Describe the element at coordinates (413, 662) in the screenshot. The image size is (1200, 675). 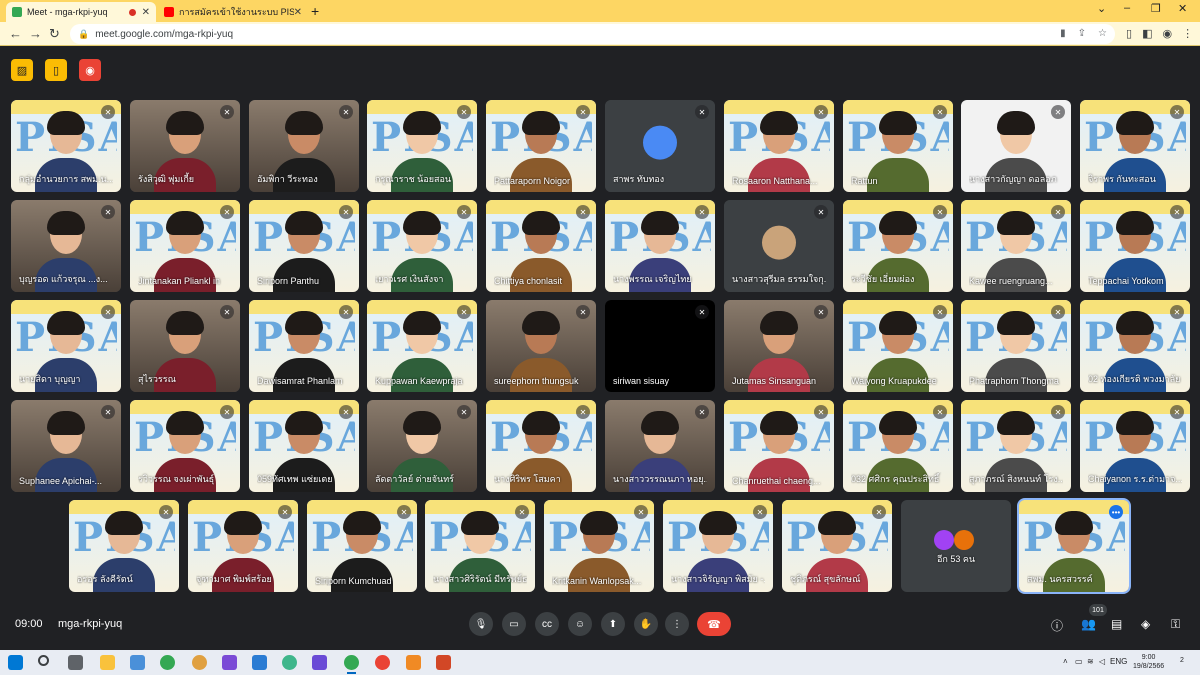
I see `notes-app-icon` at that location.